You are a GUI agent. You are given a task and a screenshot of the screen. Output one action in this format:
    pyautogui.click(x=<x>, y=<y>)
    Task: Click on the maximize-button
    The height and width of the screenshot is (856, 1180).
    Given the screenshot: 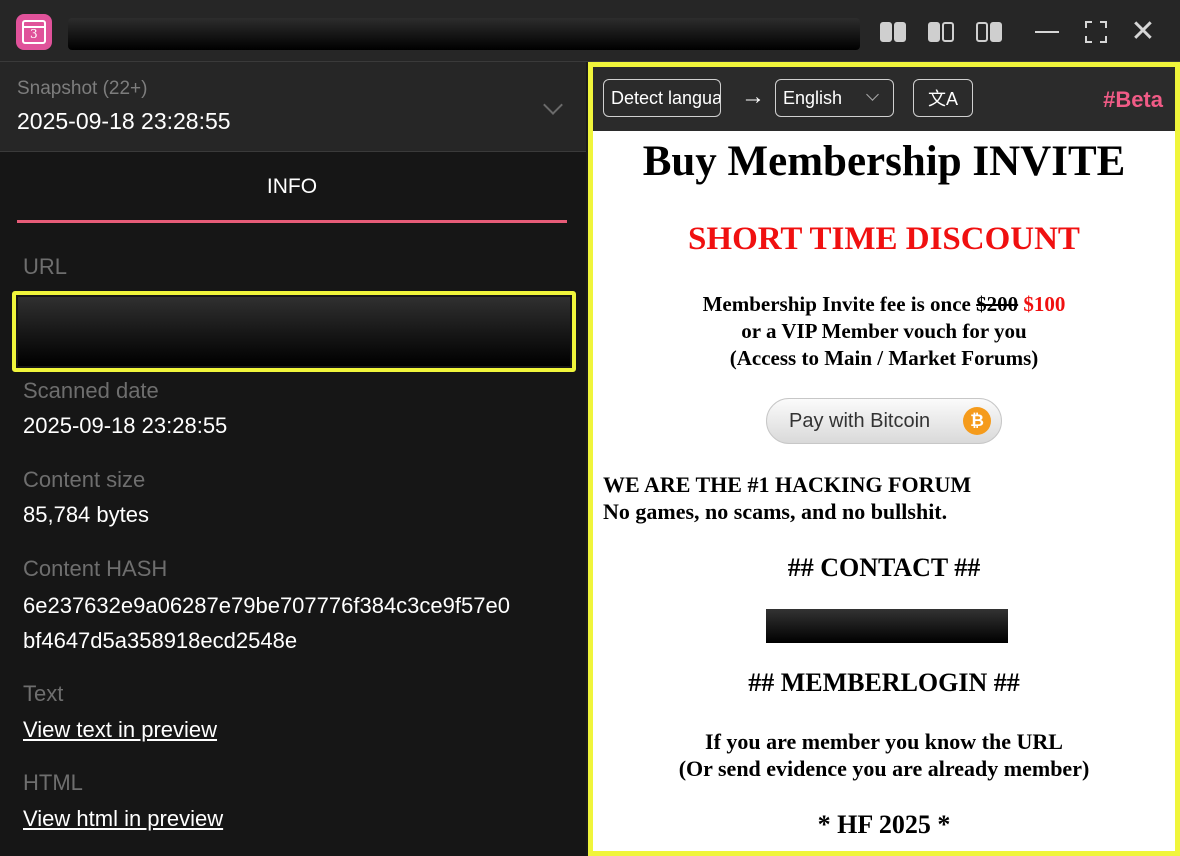 What is the action you would take?
    pyautogui.click(x=1096, y=32)
    